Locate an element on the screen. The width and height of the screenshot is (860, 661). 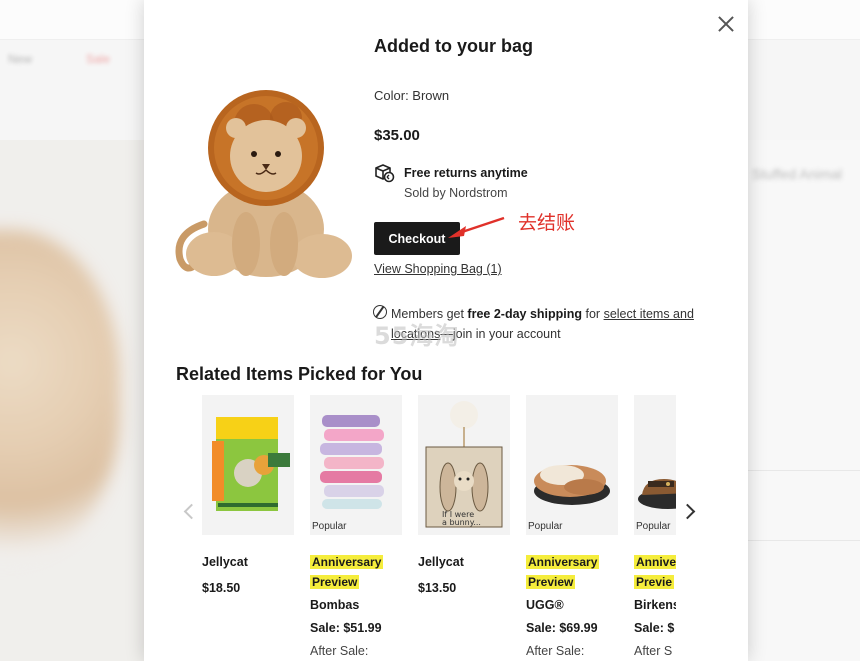
related-item-brand: Bombas is located at coordinates (335, 605).